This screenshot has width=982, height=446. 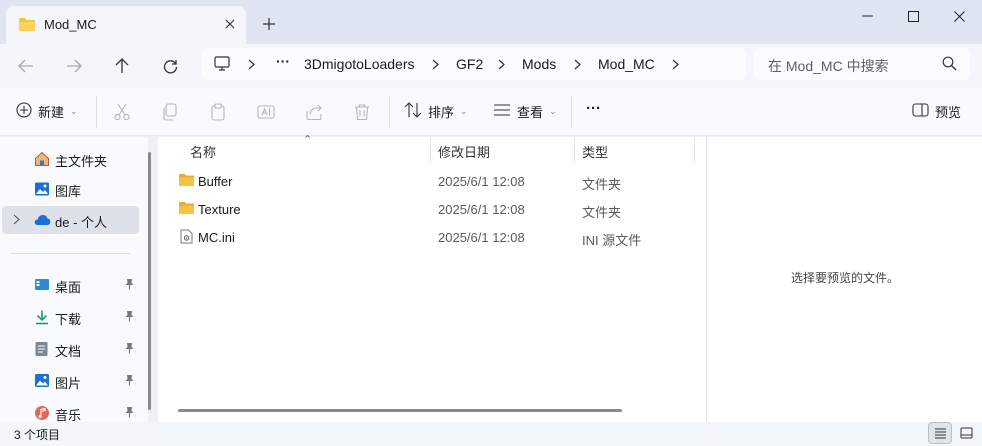 What do you see at coordinates (68, 319) in the screenshot?
I see `sidebar-item-label: 下载` at bounding box center [68, 319].